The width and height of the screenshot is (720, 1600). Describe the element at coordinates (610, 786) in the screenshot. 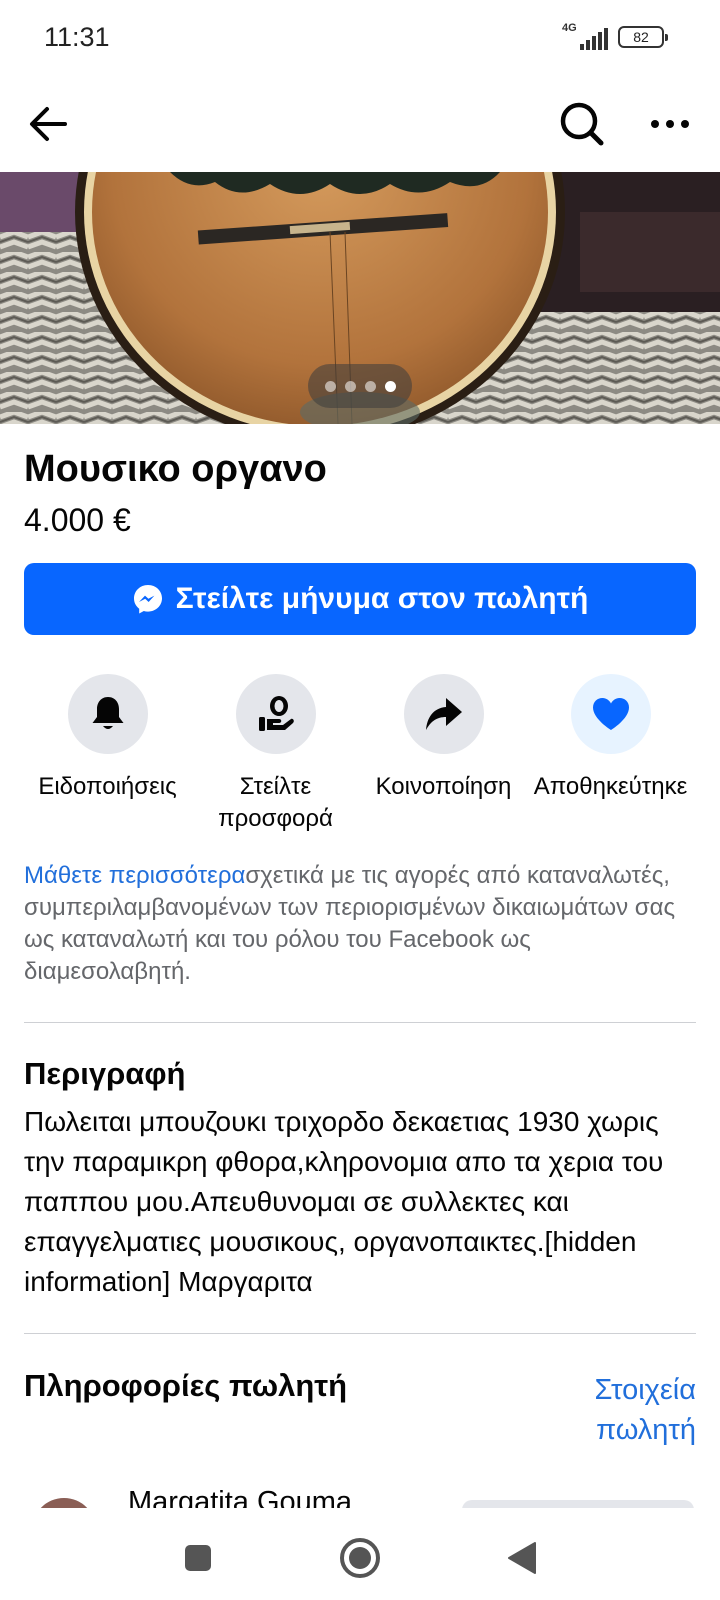

I see `saved-label: Αποθηκεύτηκε` at that location.